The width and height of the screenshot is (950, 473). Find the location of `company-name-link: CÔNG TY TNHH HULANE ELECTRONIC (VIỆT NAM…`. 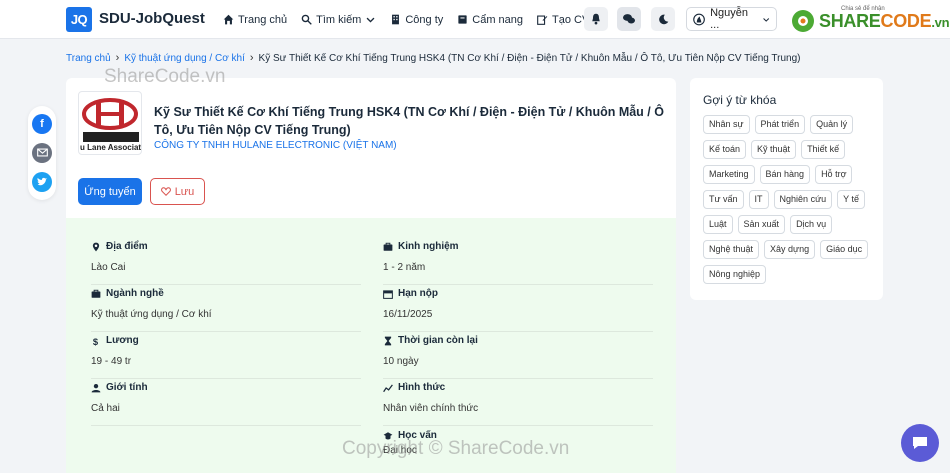

company-name-link: CÔNG TY TNHH HULANE ELECTRONIC (VIỆT NAM… is located at coordinates (275, 145).